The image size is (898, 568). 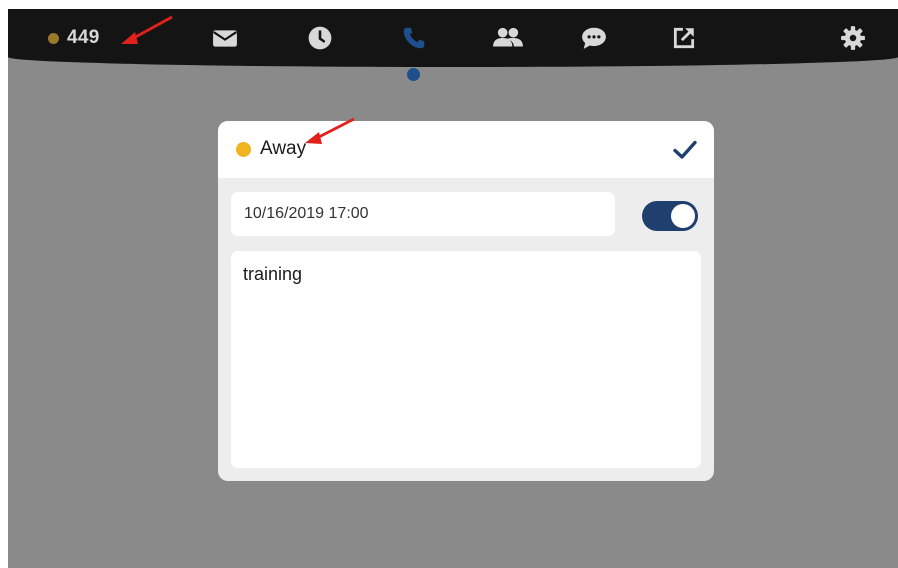 I want to click on clock-icon, so click(x=320, y=38).